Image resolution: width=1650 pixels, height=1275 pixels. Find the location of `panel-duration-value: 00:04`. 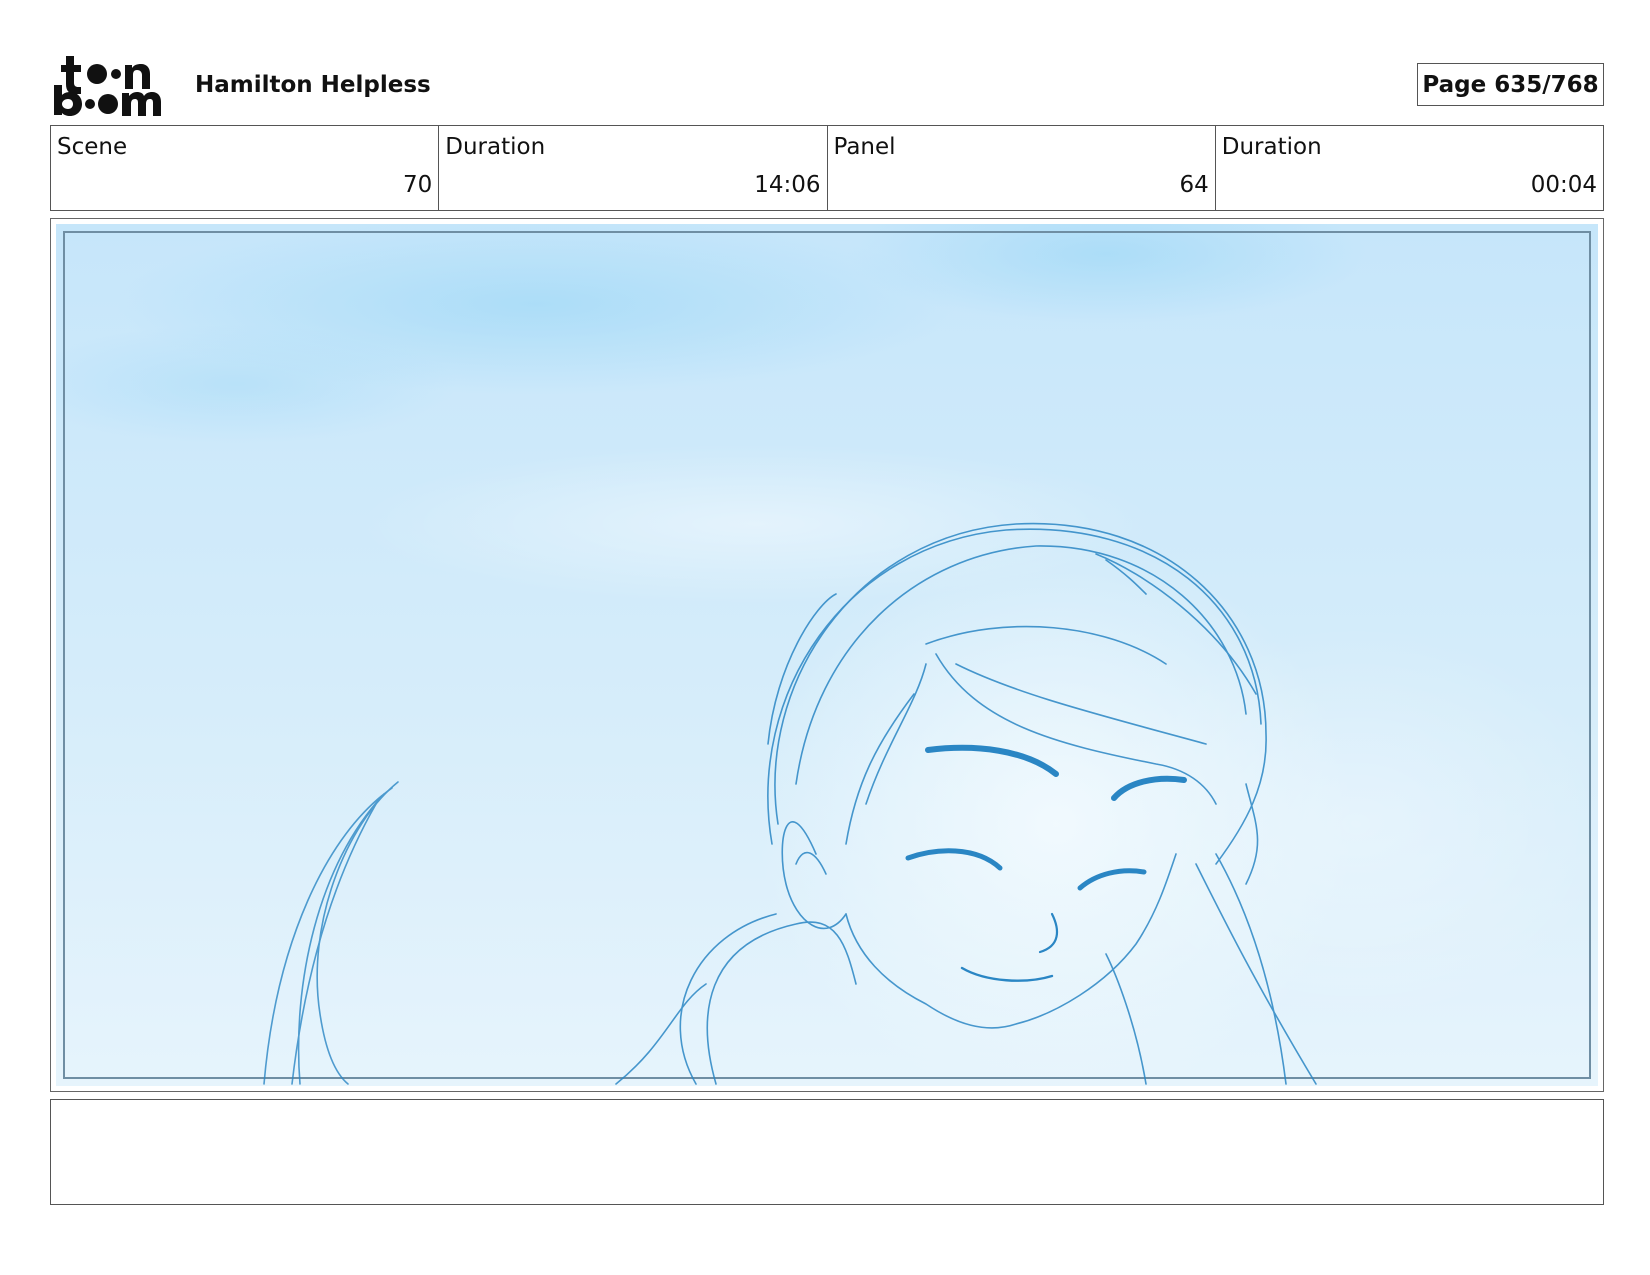

panel-duration-value: 00:04 is located at coordinates (1563, 185).